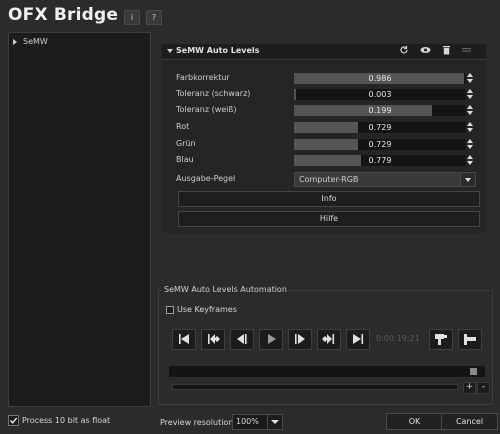 This screenshot has width=500, height=434. I want to click on effect-panel-header: SeMW Auto Levels, so click(324, 52).